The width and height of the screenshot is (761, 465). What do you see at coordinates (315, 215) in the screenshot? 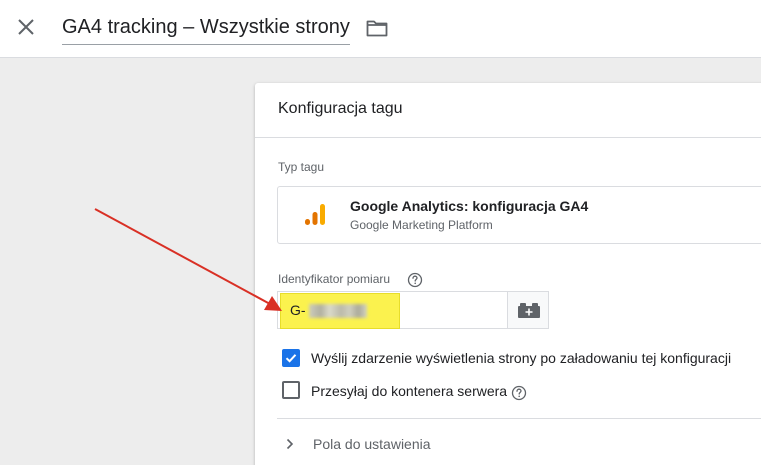
I see `google-analytics-icon` at bounding box center [315, 215].